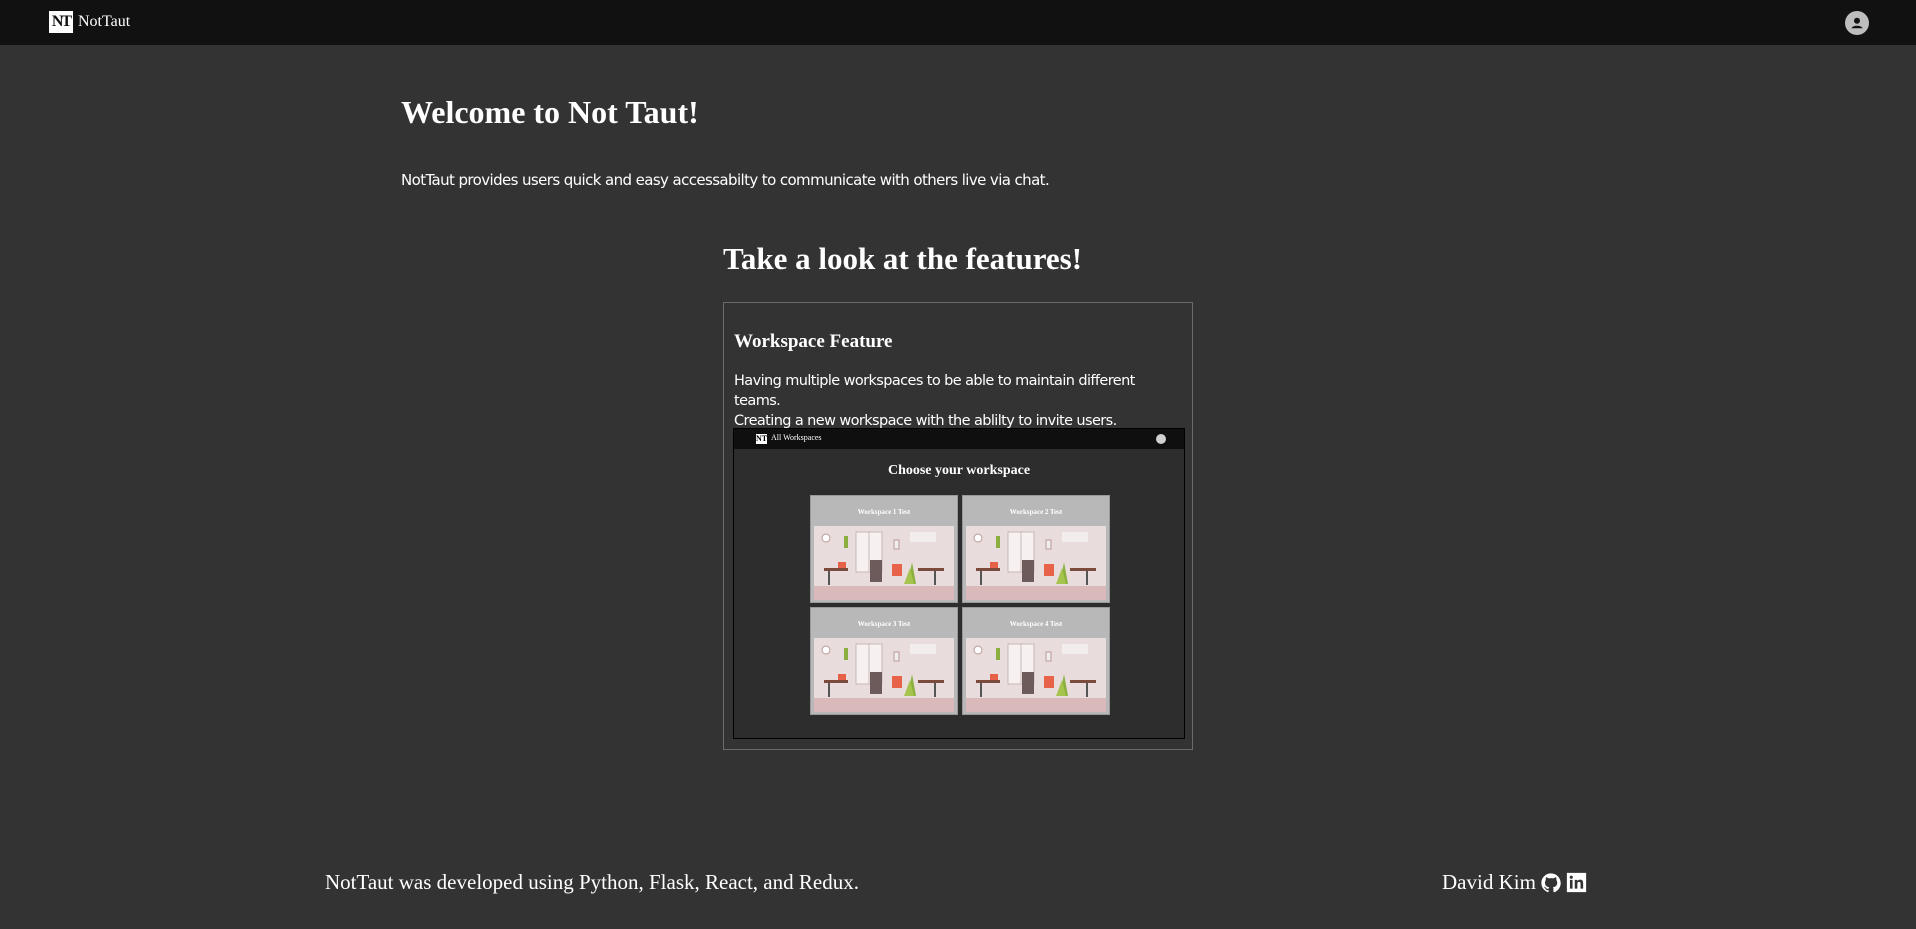  What do you see at coordinates (550, 112) in the screenshot?
I see `welcome-title: Welcome to Not Taut!` at bounding box center [550, 112].